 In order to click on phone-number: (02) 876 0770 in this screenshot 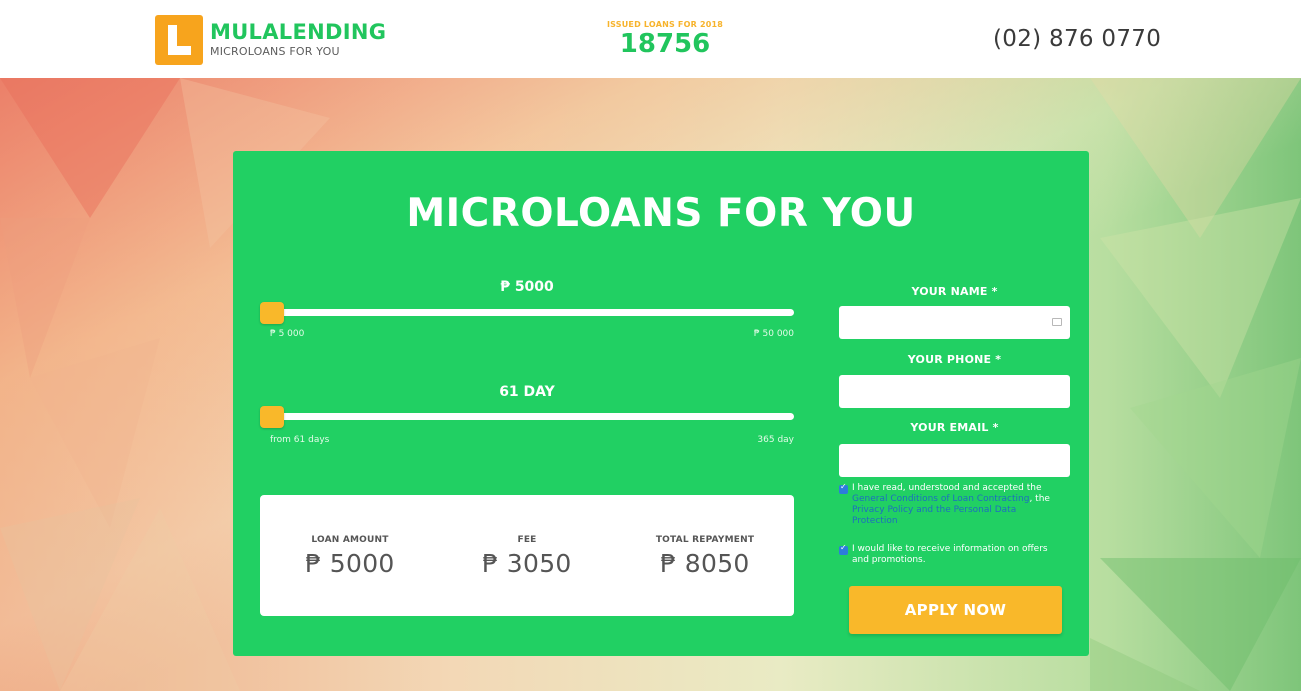, I will do `click(1077, 39)`.